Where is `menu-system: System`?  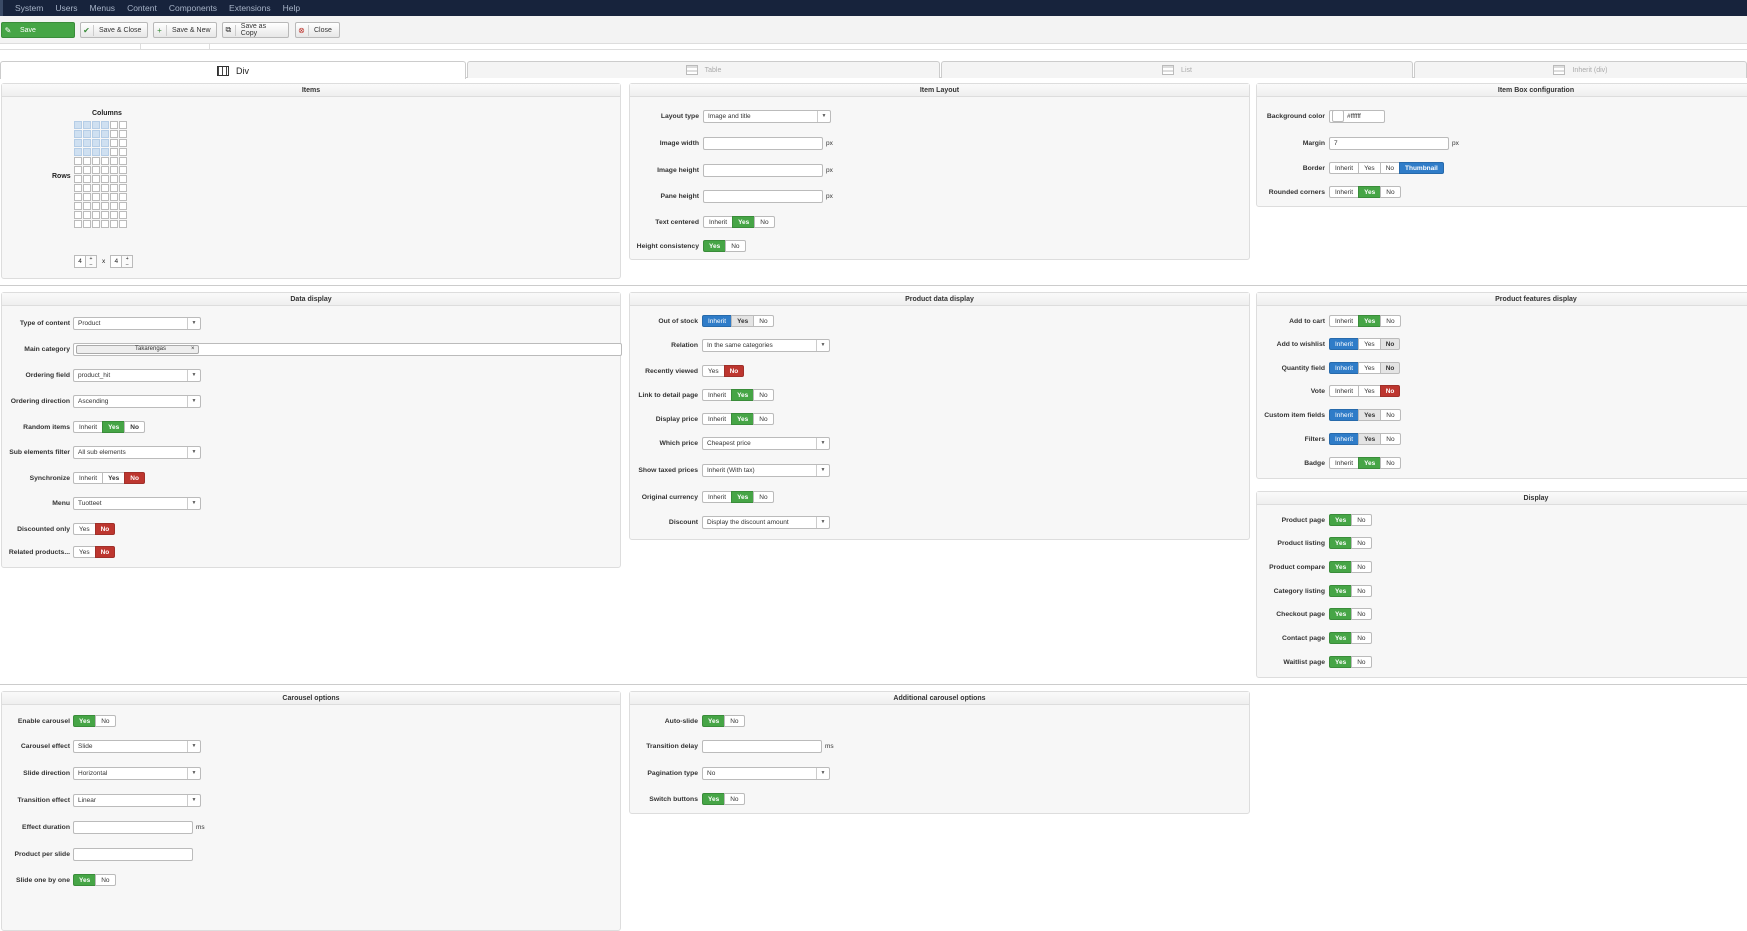
menu-system: System is located at coordinates (29, 8).